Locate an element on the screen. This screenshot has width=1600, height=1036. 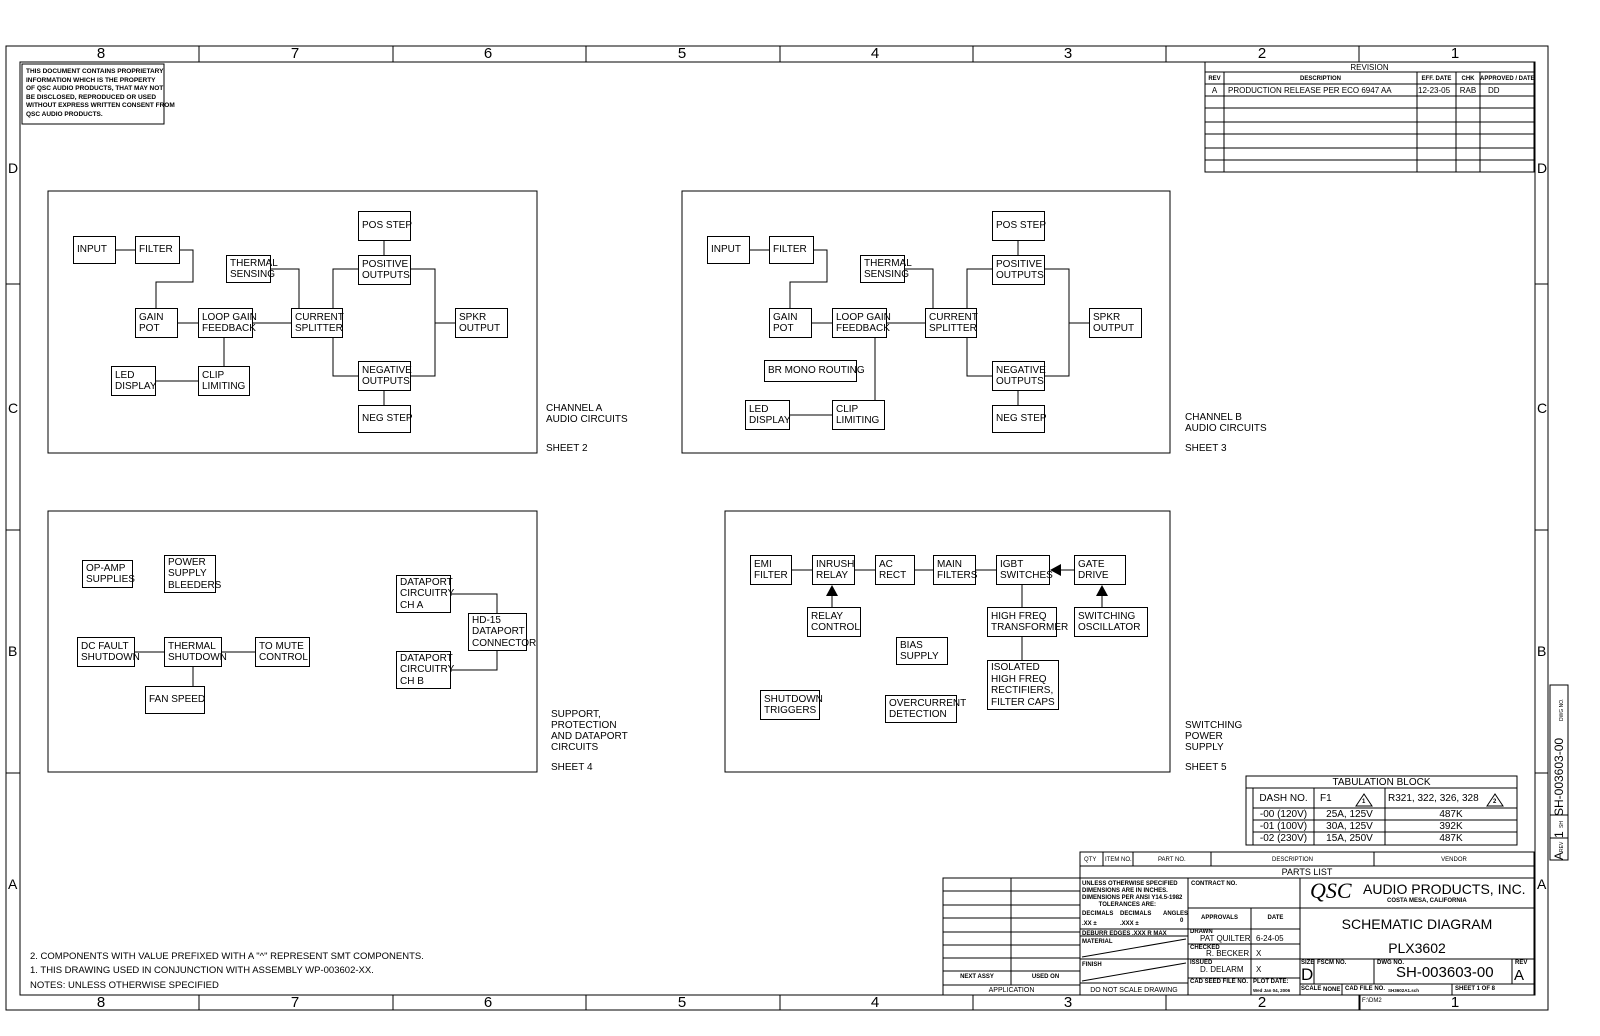
revision-date: 12-23-05 is located at coordinates (1434, 90).